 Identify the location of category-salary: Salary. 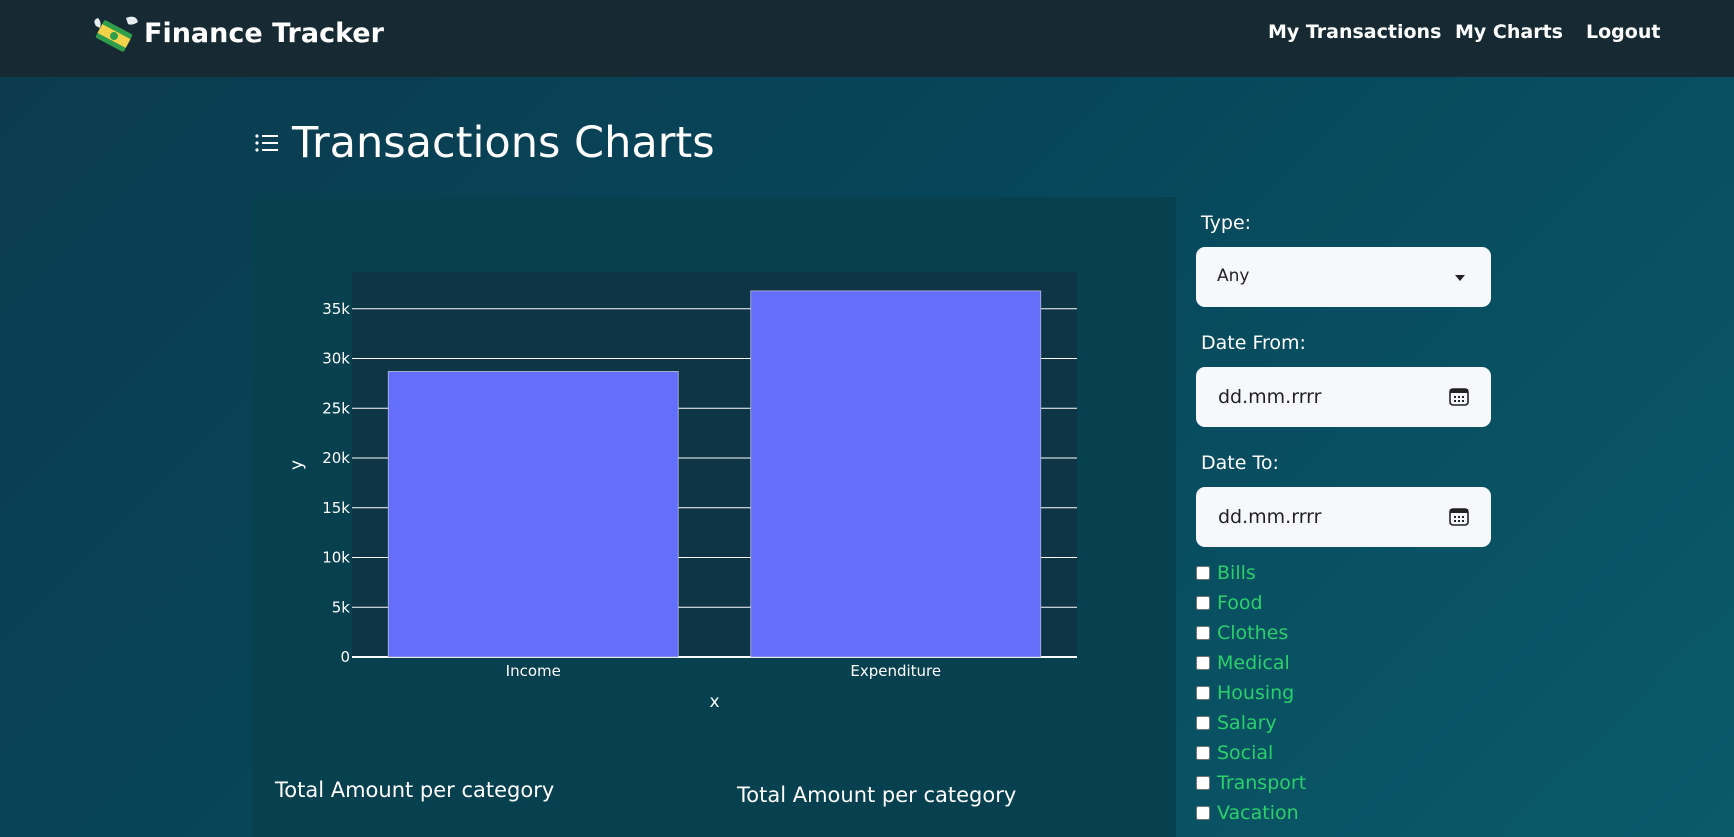
(1236, 723).